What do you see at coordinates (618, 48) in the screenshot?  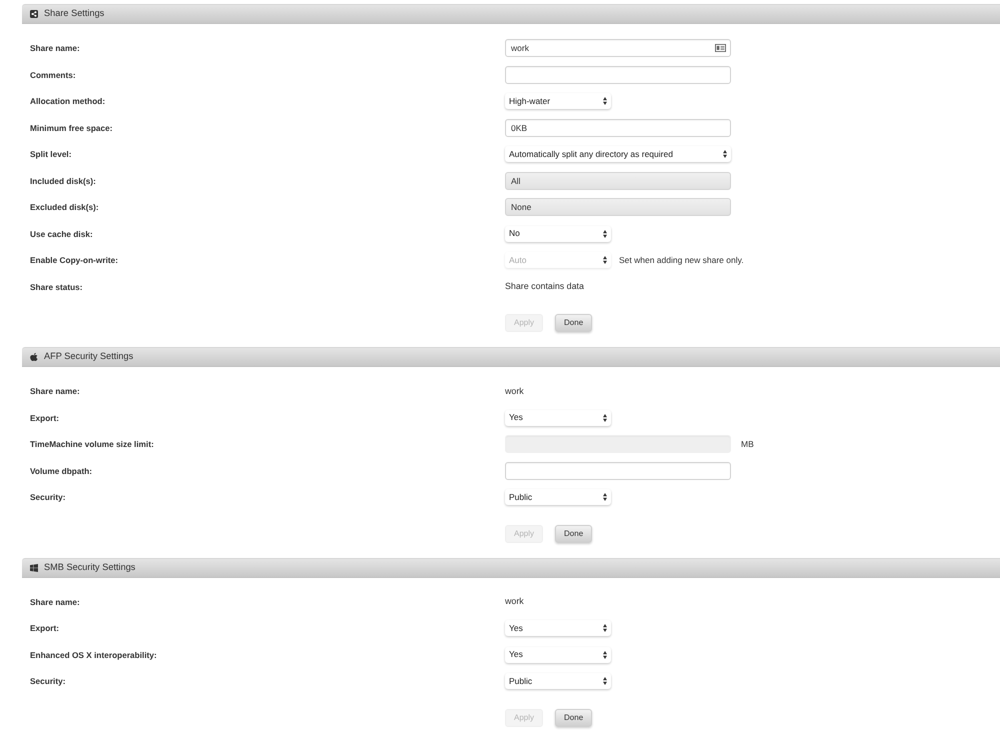 I see `text-field: work` at bounding box center [618, 48].